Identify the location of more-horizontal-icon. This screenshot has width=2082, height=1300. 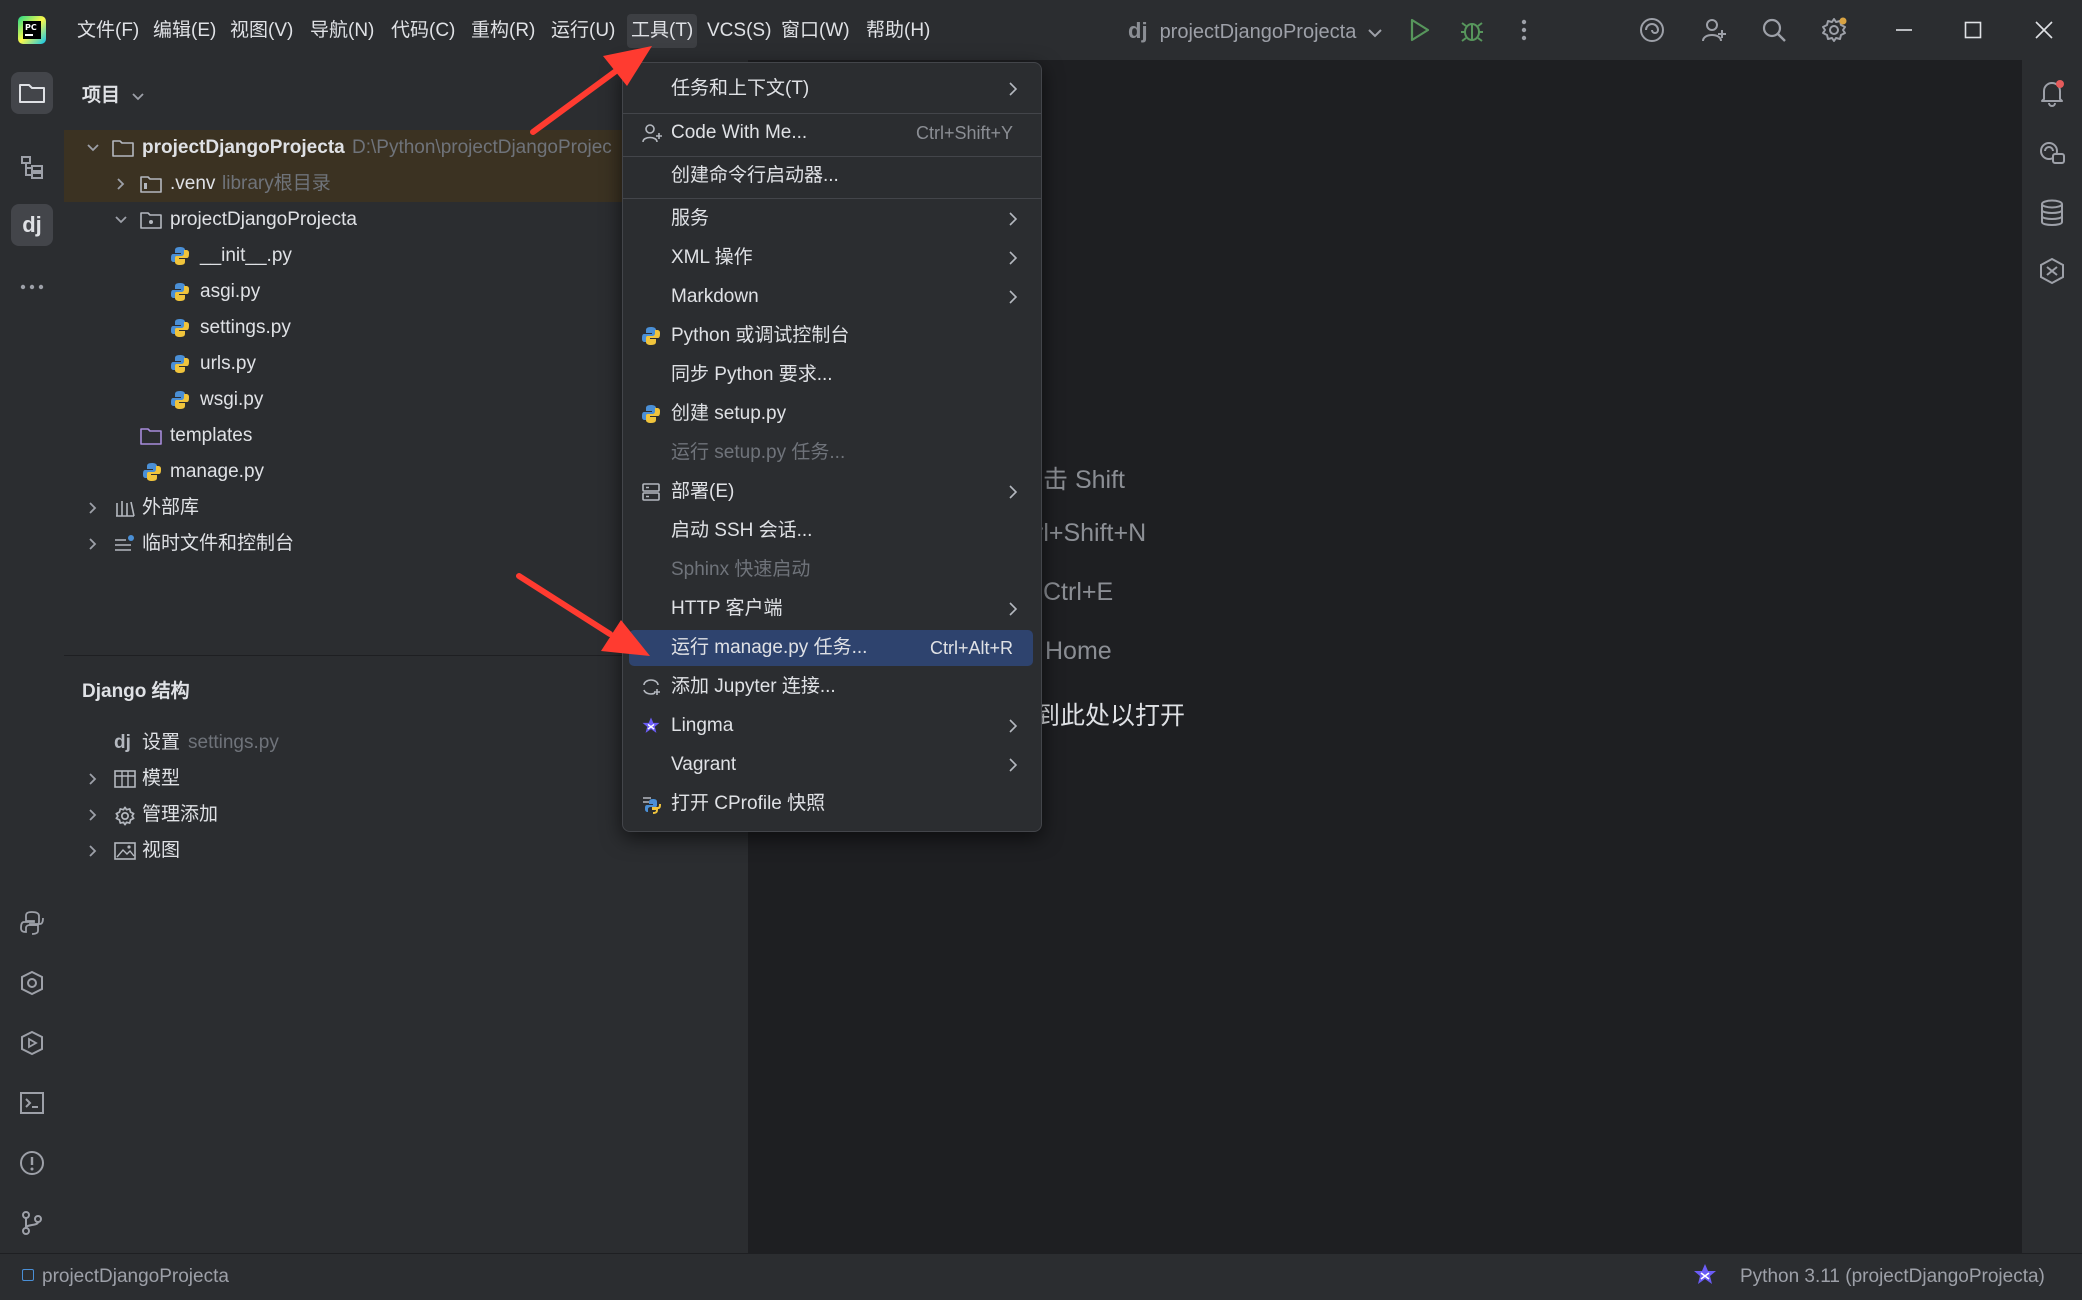
(32, 287).